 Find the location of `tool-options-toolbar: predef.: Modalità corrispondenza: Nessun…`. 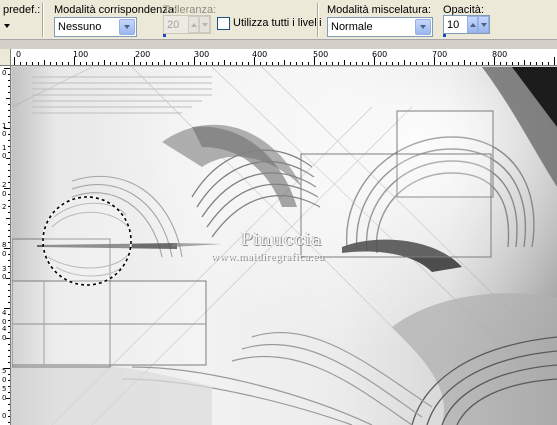

tool-options-toolbar: predef.: Modalità corrispondenza: Nessun… is located at coordinates (278, 20).